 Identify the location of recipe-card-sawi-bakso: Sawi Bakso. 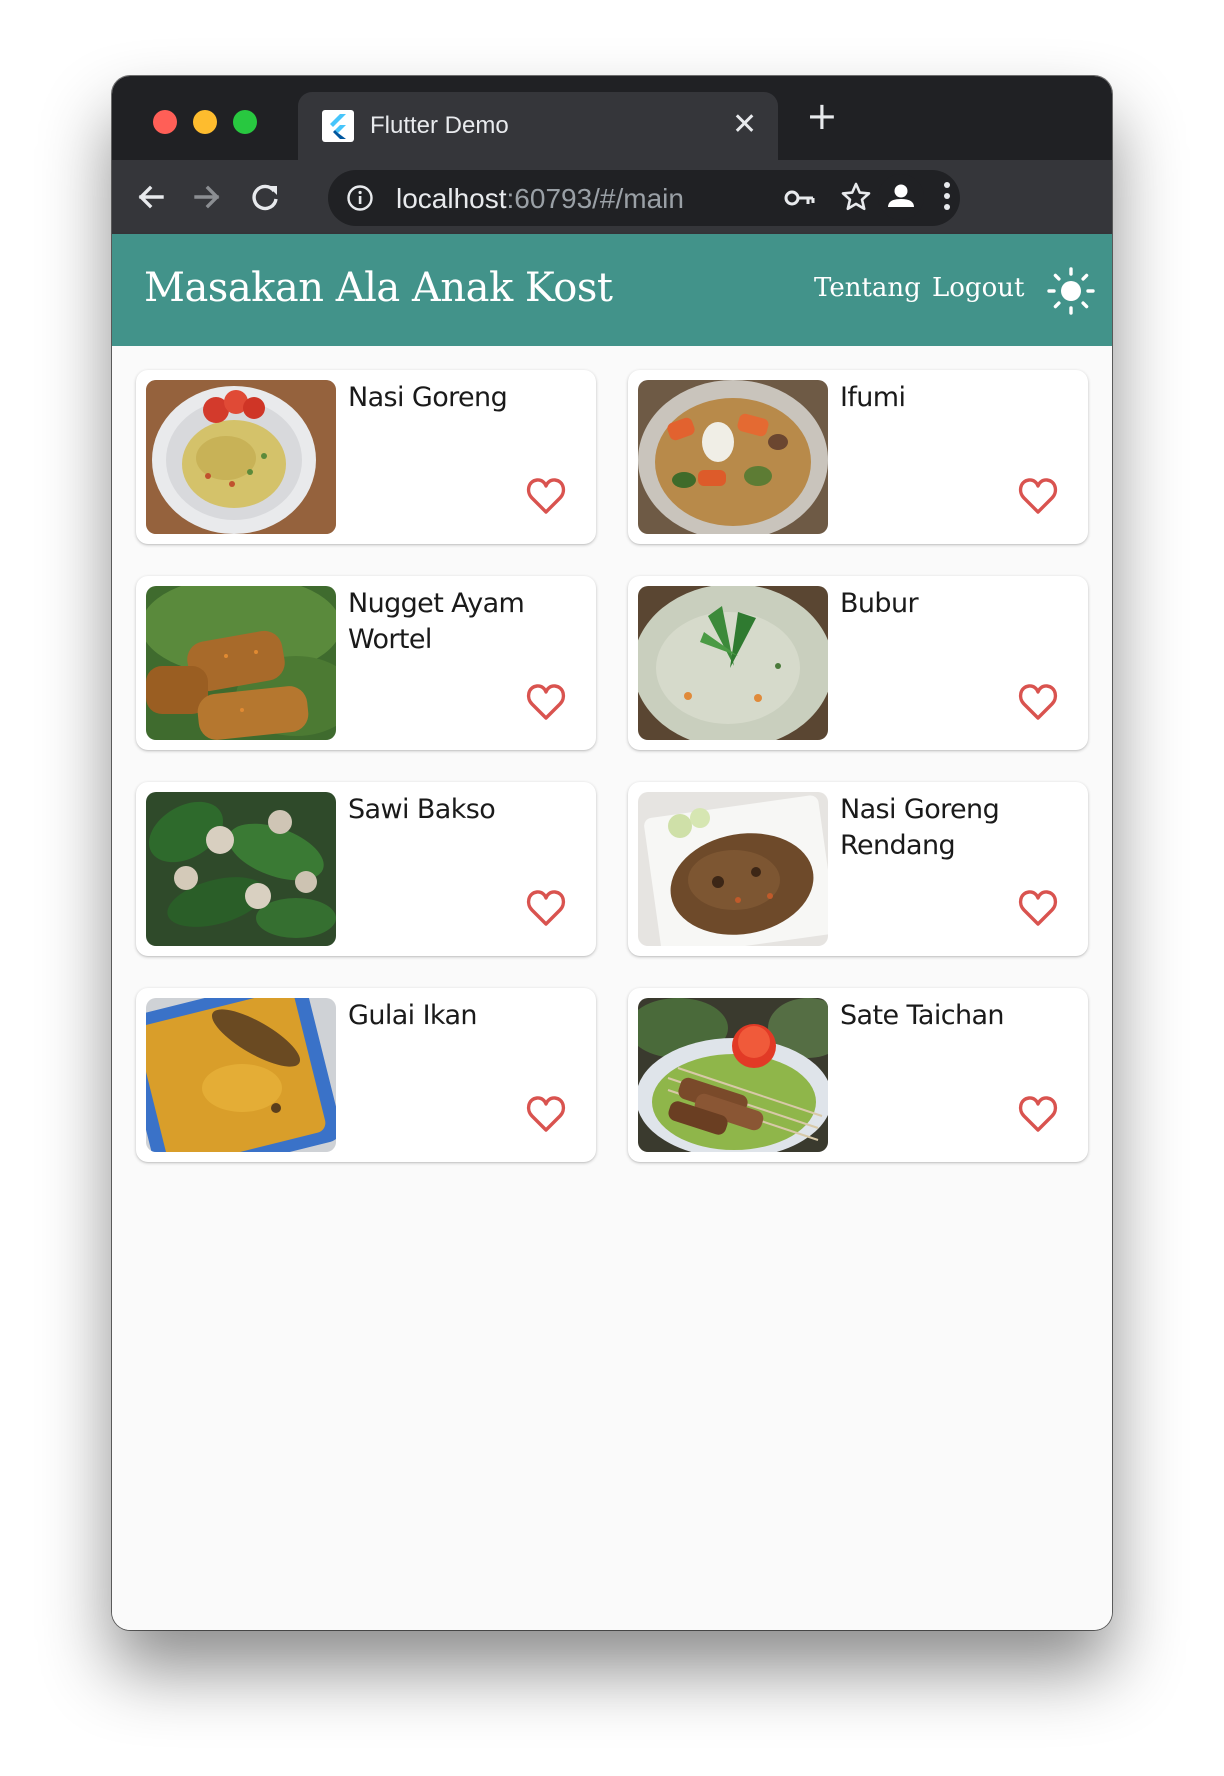
(366, 869).